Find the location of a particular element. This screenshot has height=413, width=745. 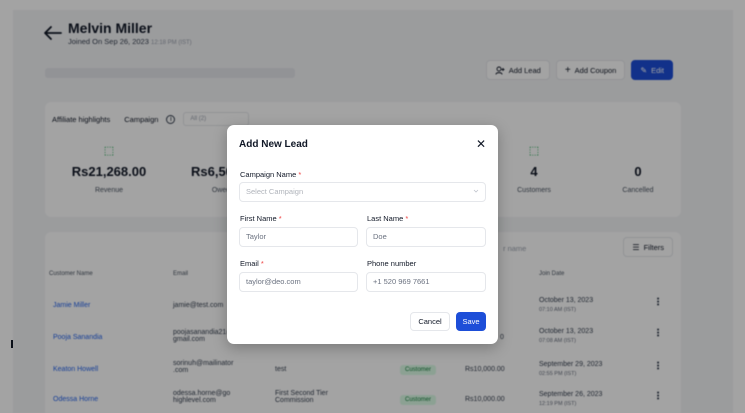

email-field-label: Email * is located at coordinates (252, 263).